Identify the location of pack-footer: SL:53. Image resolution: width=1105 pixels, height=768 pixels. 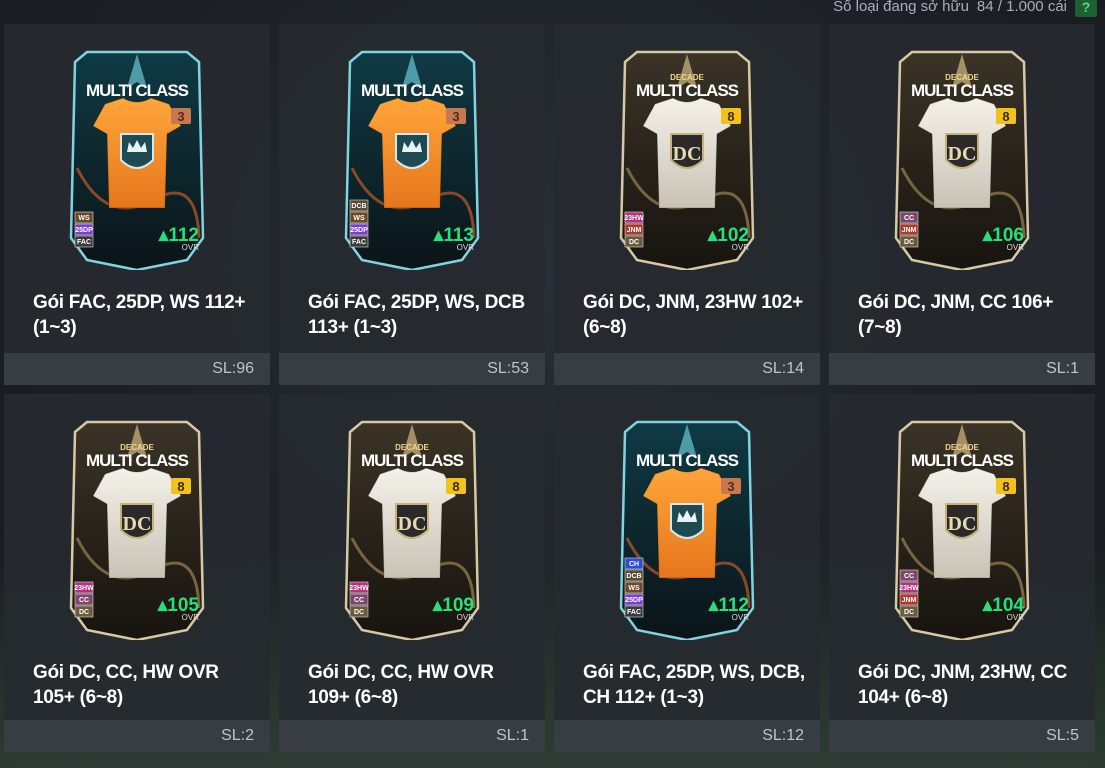
(412, 369).